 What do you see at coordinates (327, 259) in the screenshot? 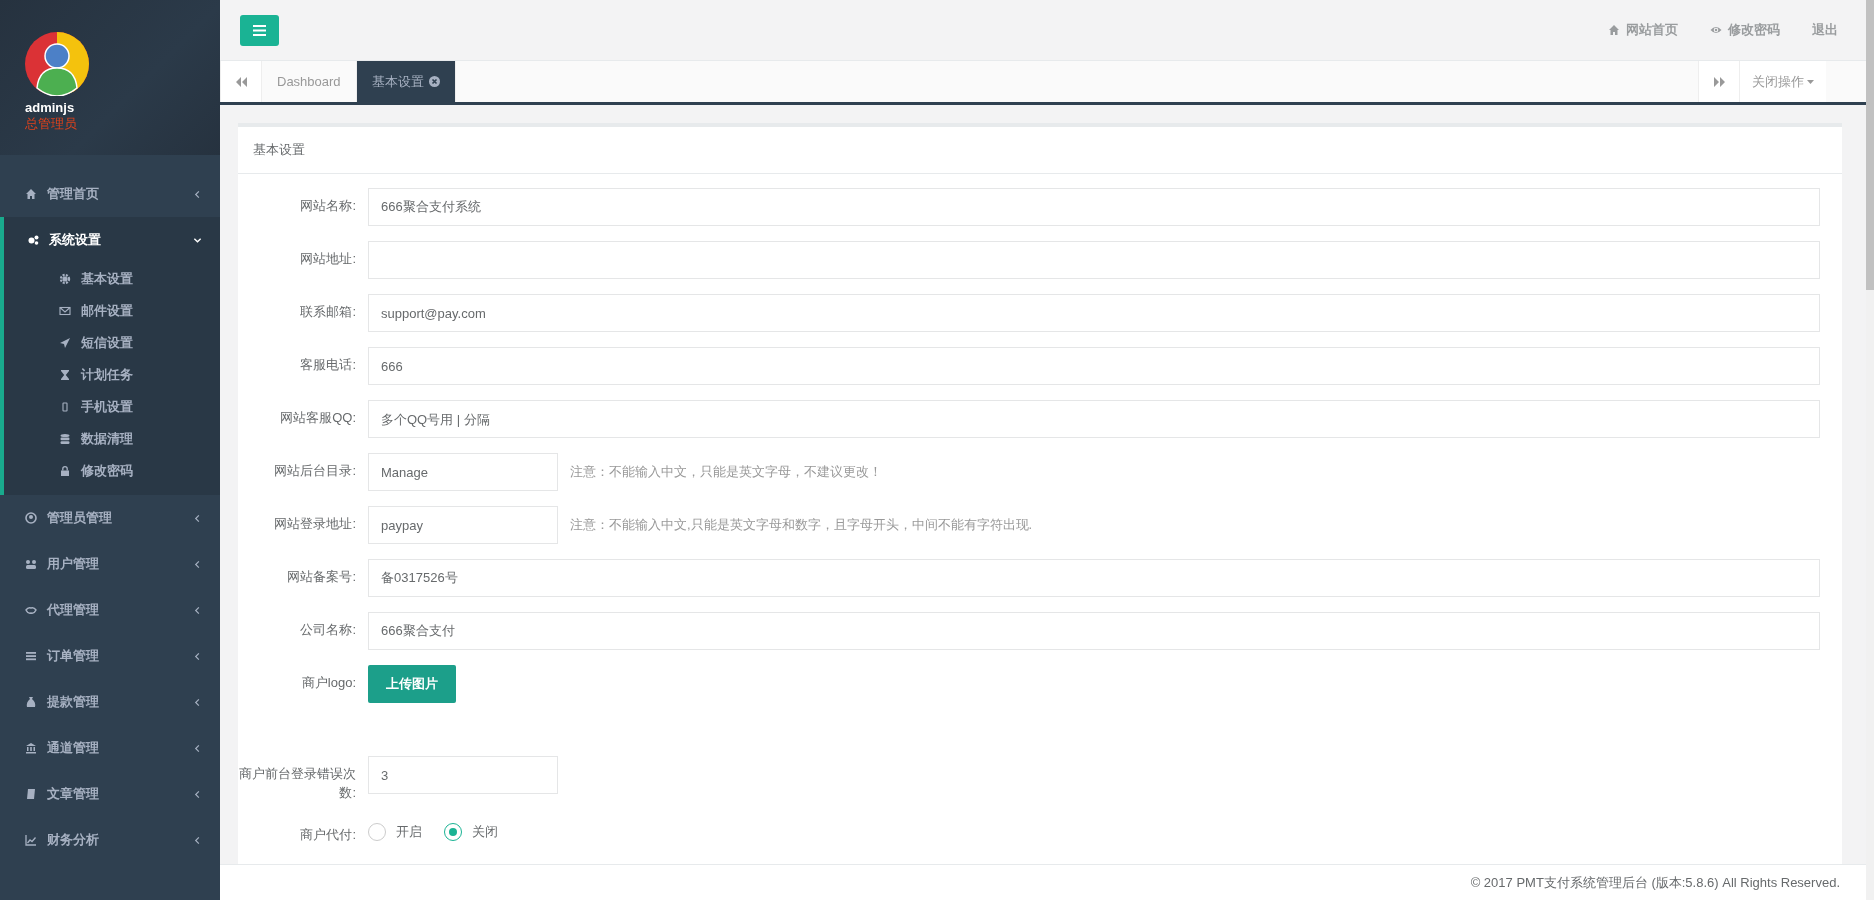
I see `field-label: 网站地址:` at bounding box center [327, 259].